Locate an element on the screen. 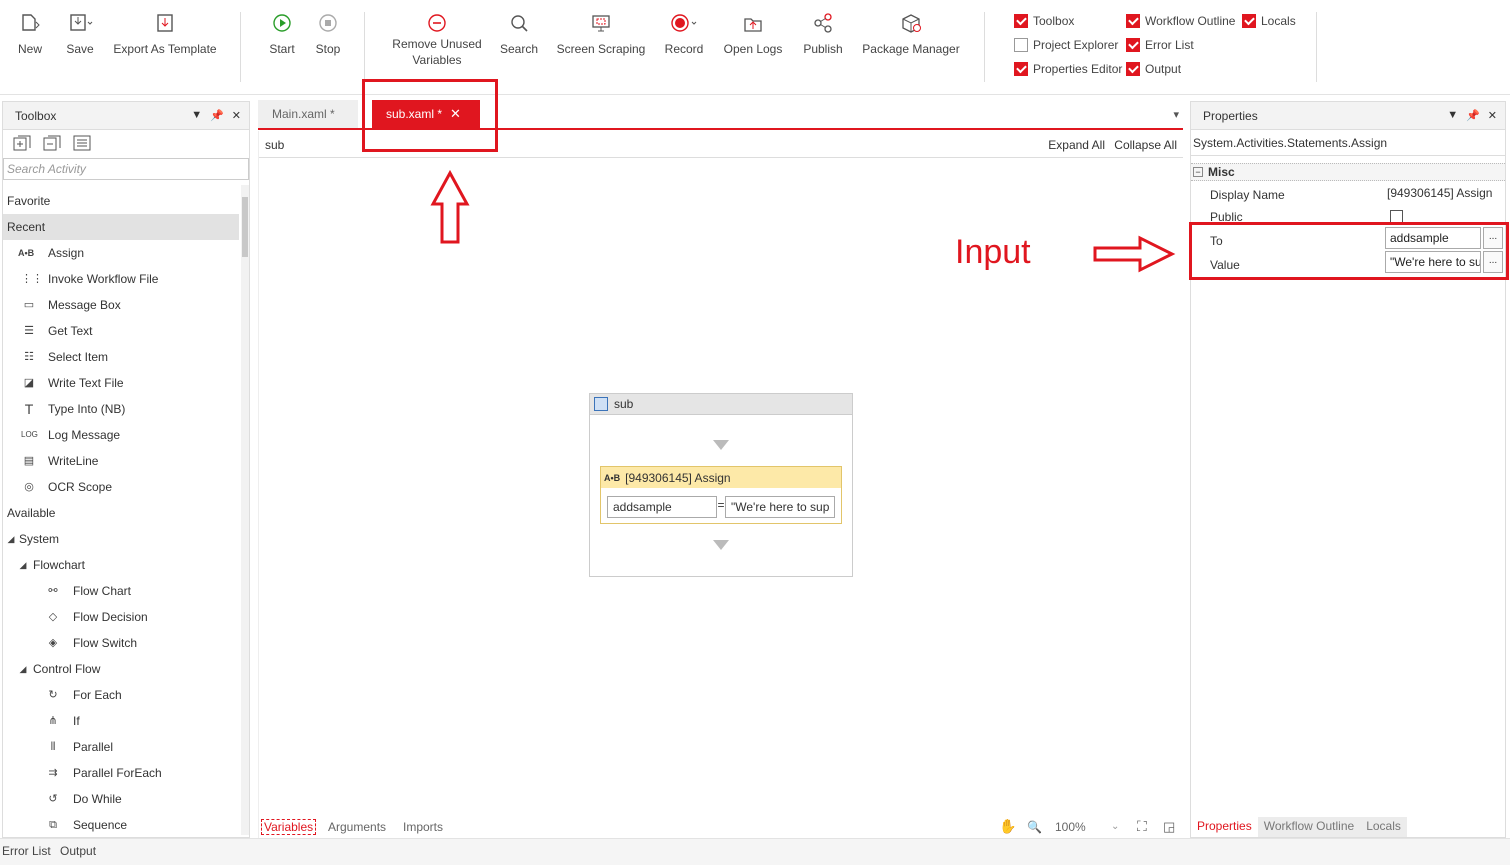 The height and width of the screenshot is (865, 1510). list-item: ◇ Flow Decision is located at coordinates (121, 617).